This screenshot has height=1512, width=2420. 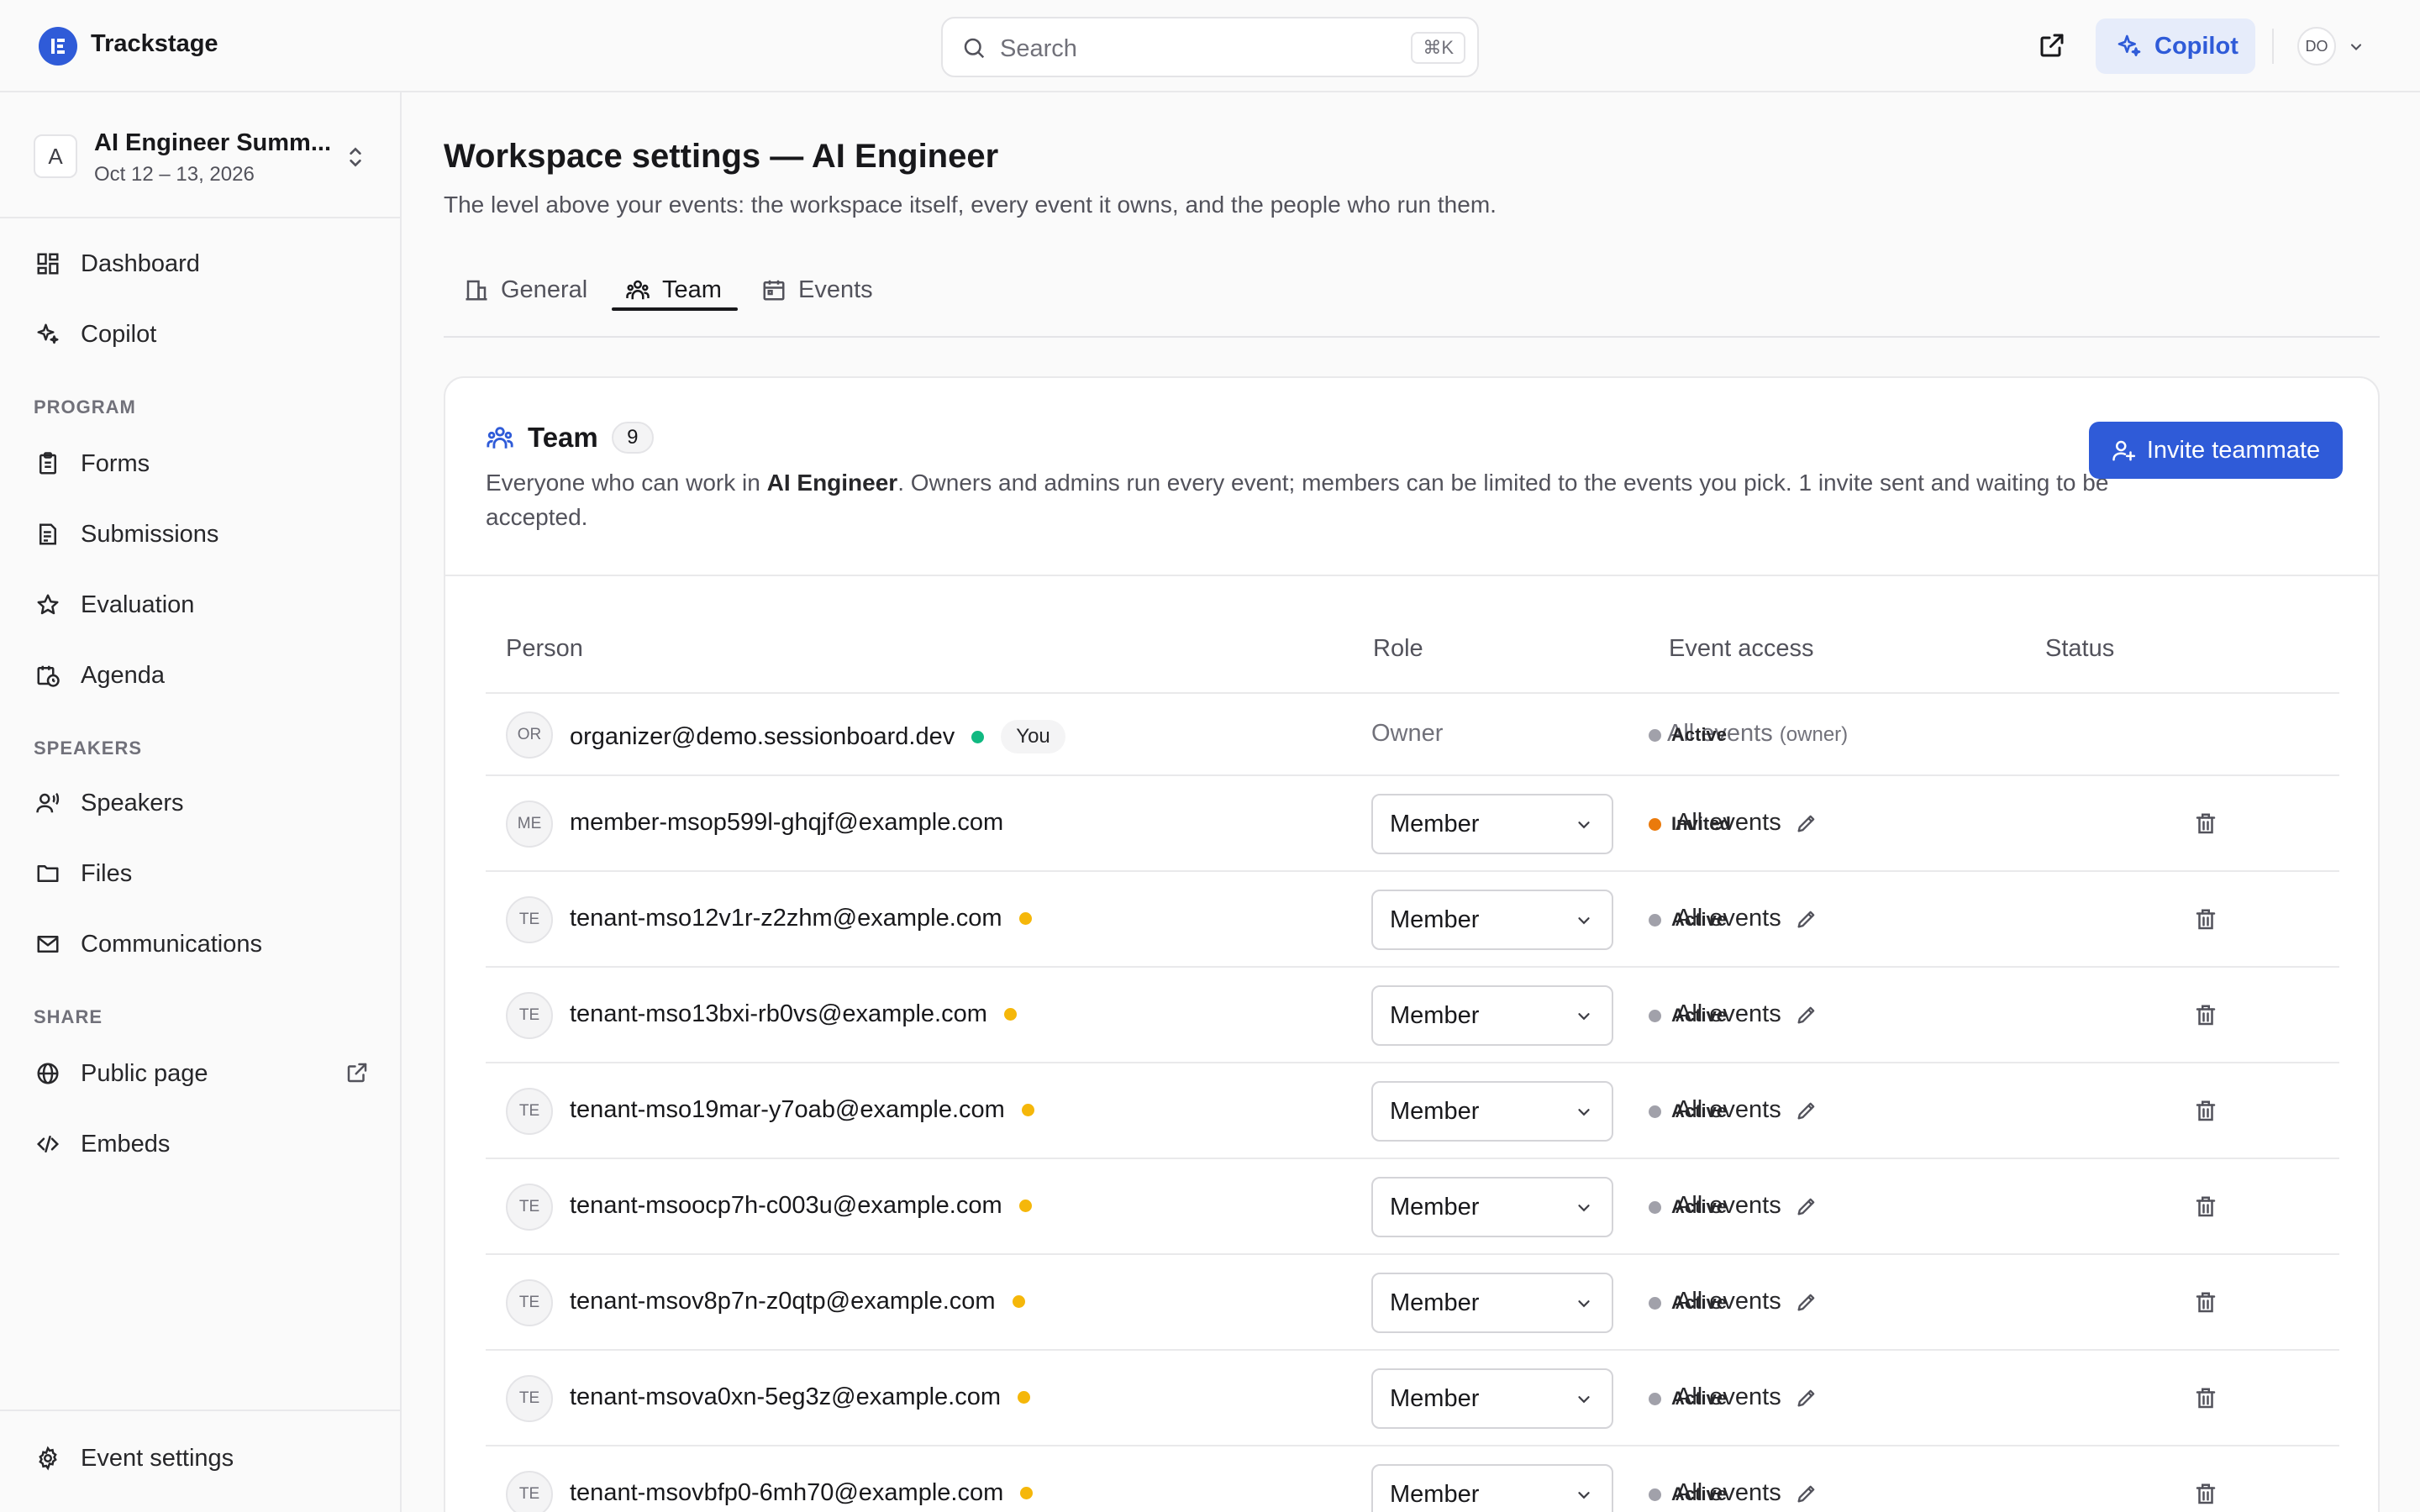 I want to click on sidebar-item-submissions: Submissions, so click(x=202, y=534).